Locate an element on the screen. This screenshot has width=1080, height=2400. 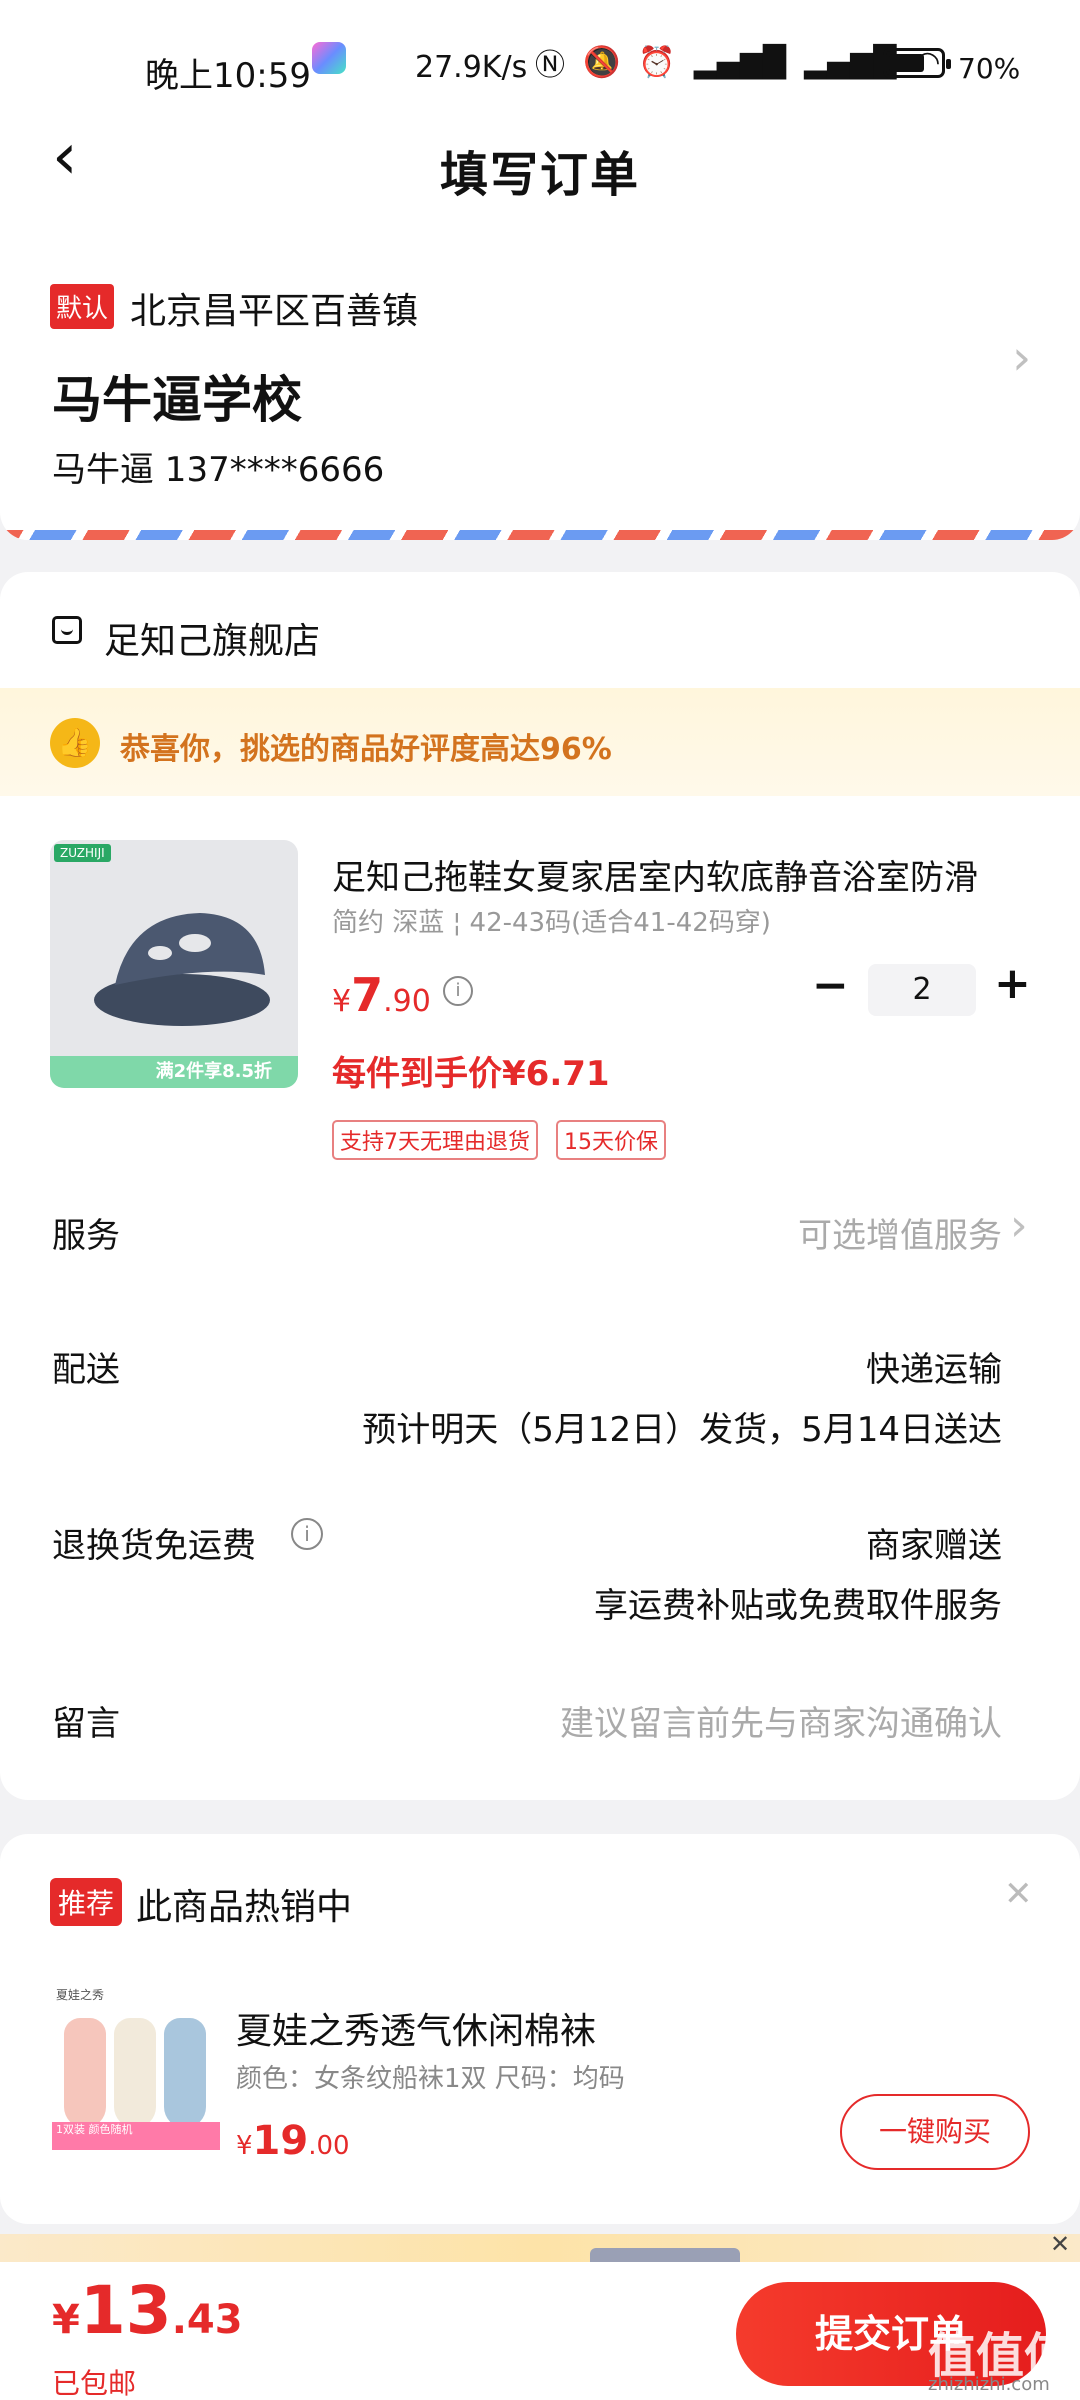
bottom-bar: ¥13.43 已包邮 提交订单 值值值 is located at coordinates (540, 2331).